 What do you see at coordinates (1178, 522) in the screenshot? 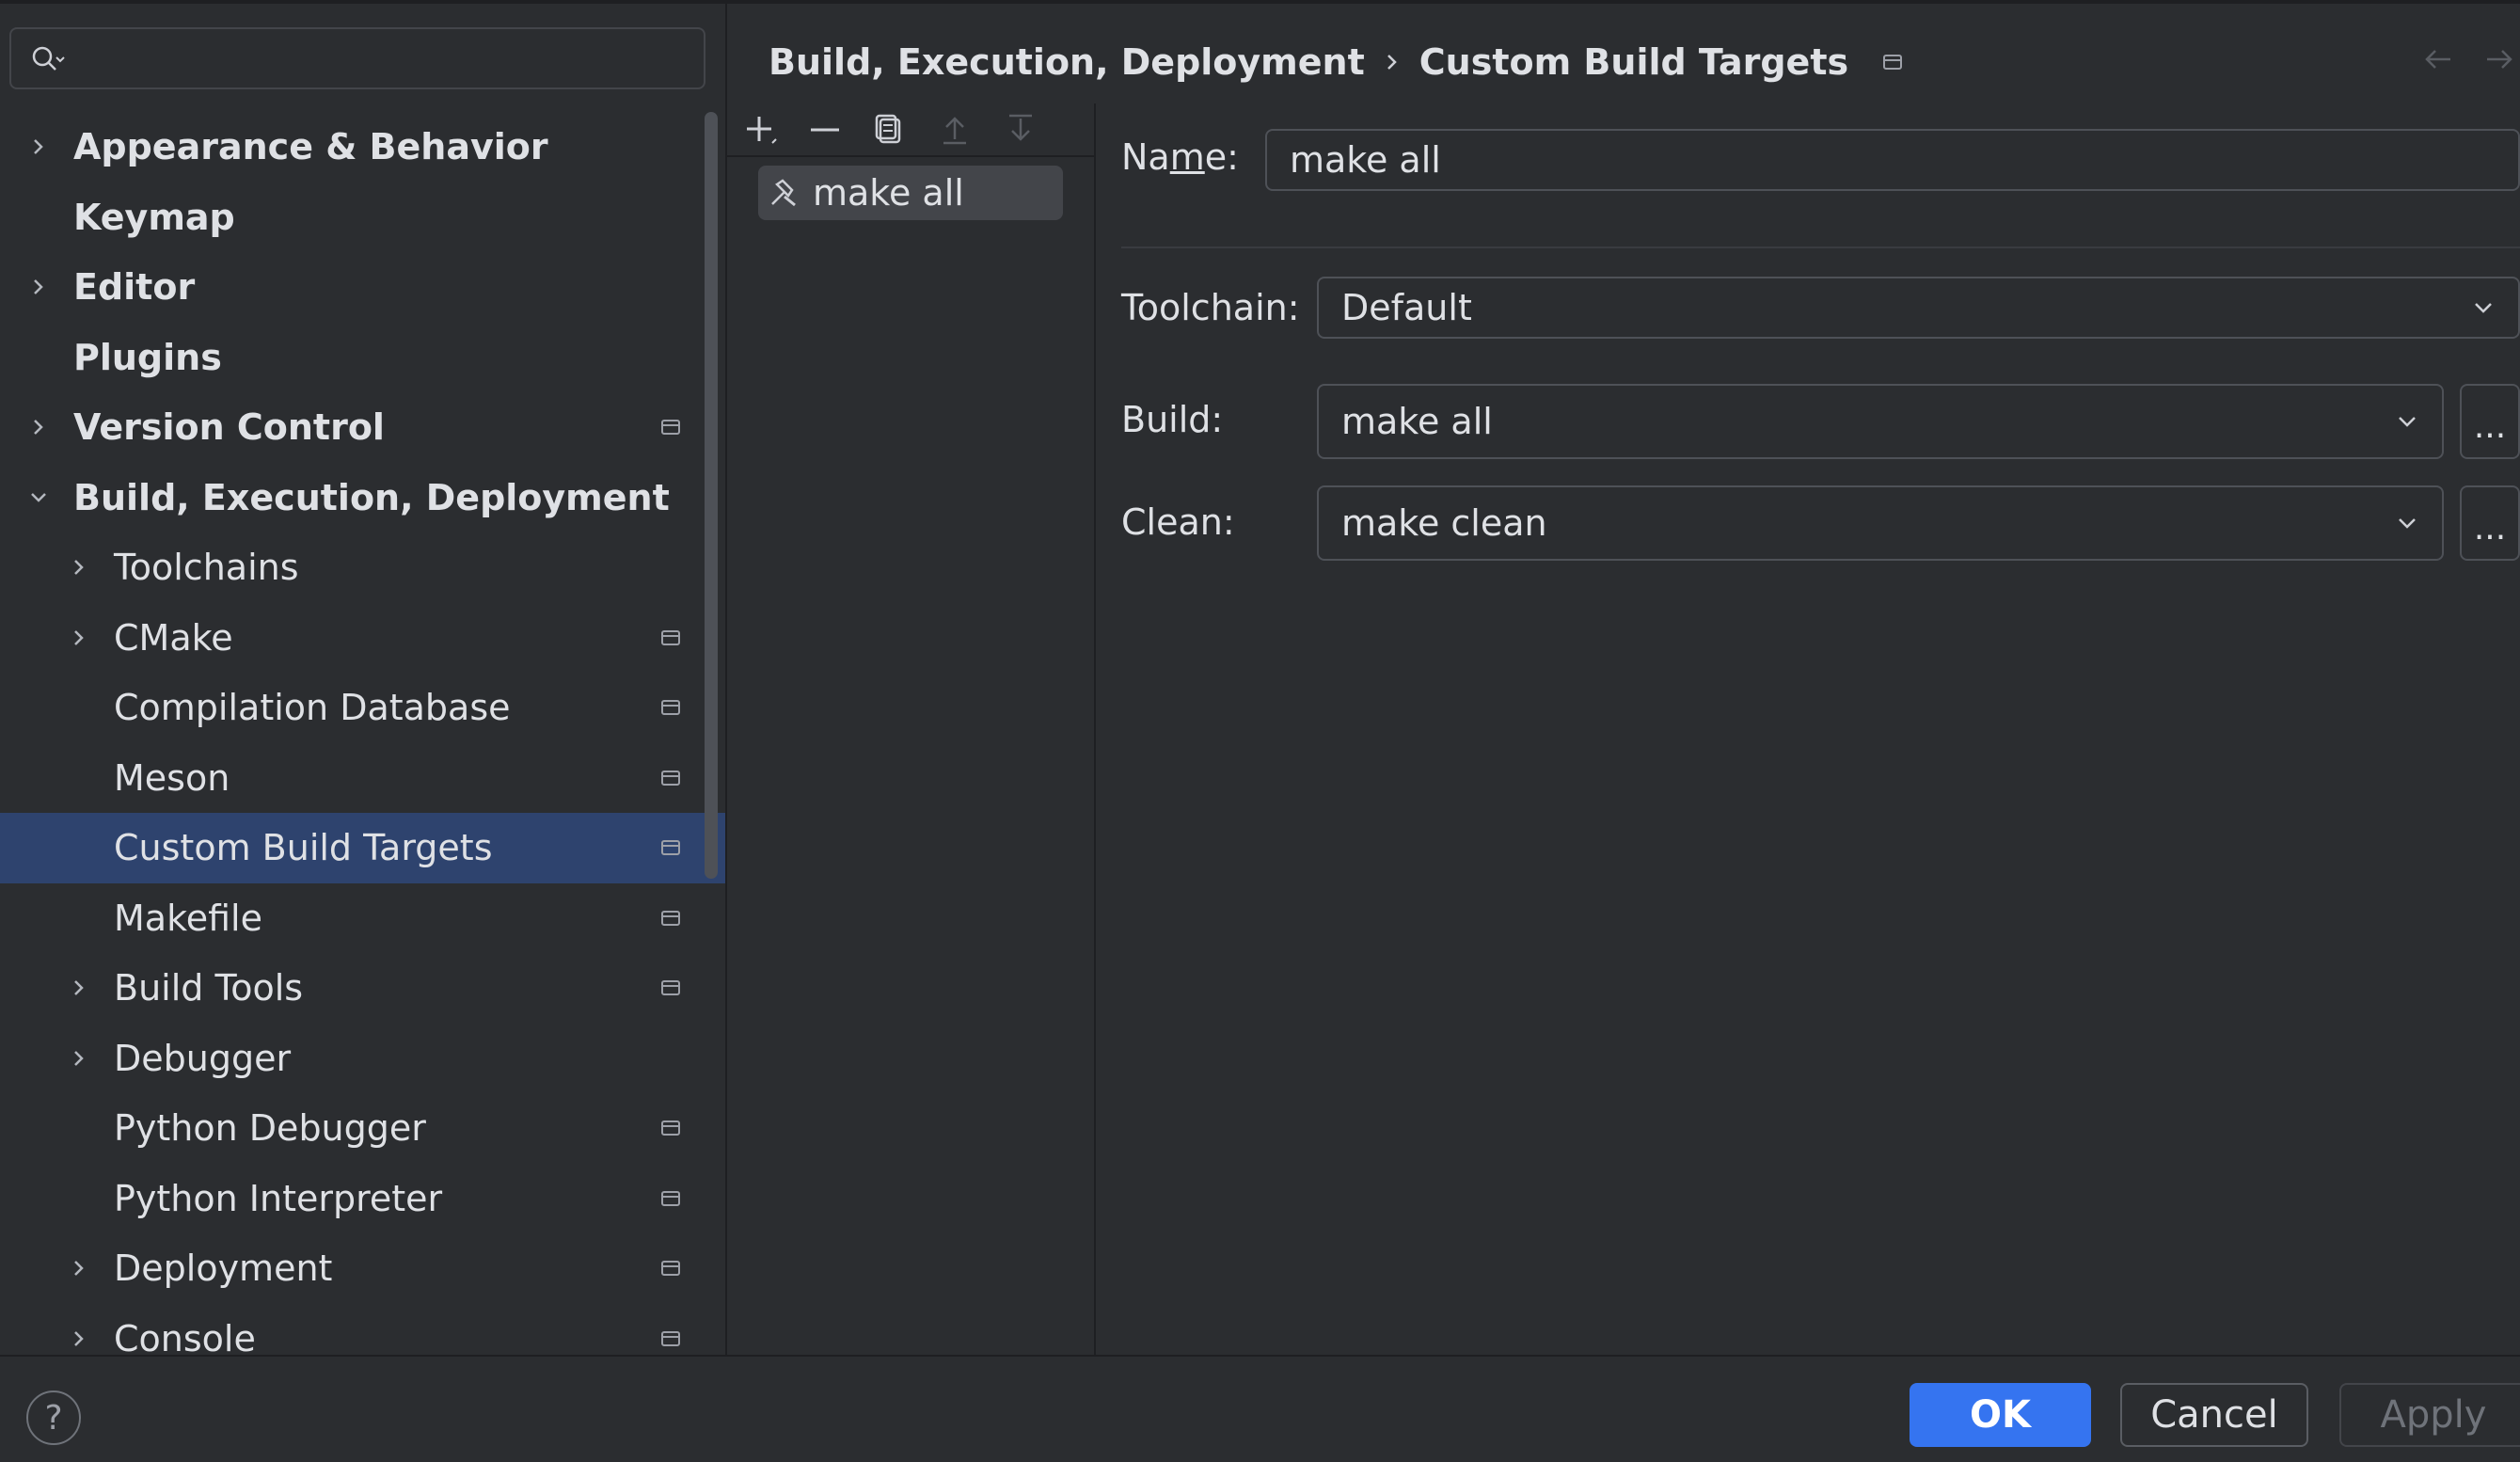
I see `clean-label: Clean:` at bounding box center [1178, 522].